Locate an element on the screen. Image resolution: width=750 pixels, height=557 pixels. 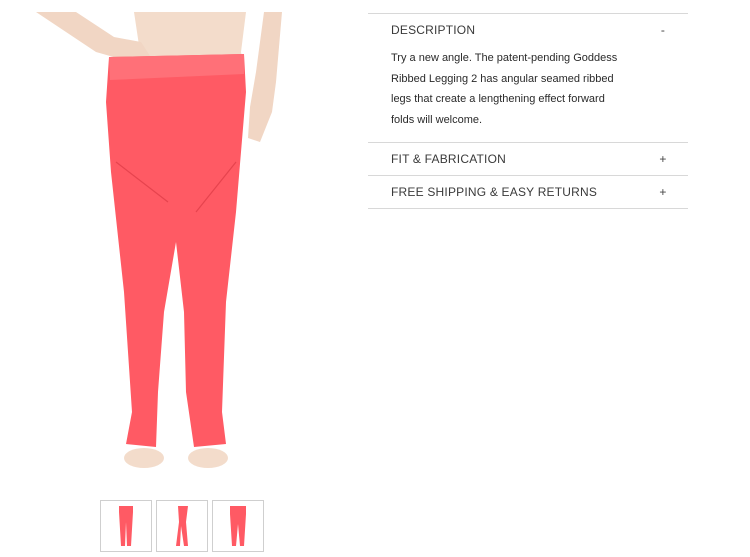
accordion-fit-fabrication: FIT & FABRICATION + is located at coordinates (528, 158).